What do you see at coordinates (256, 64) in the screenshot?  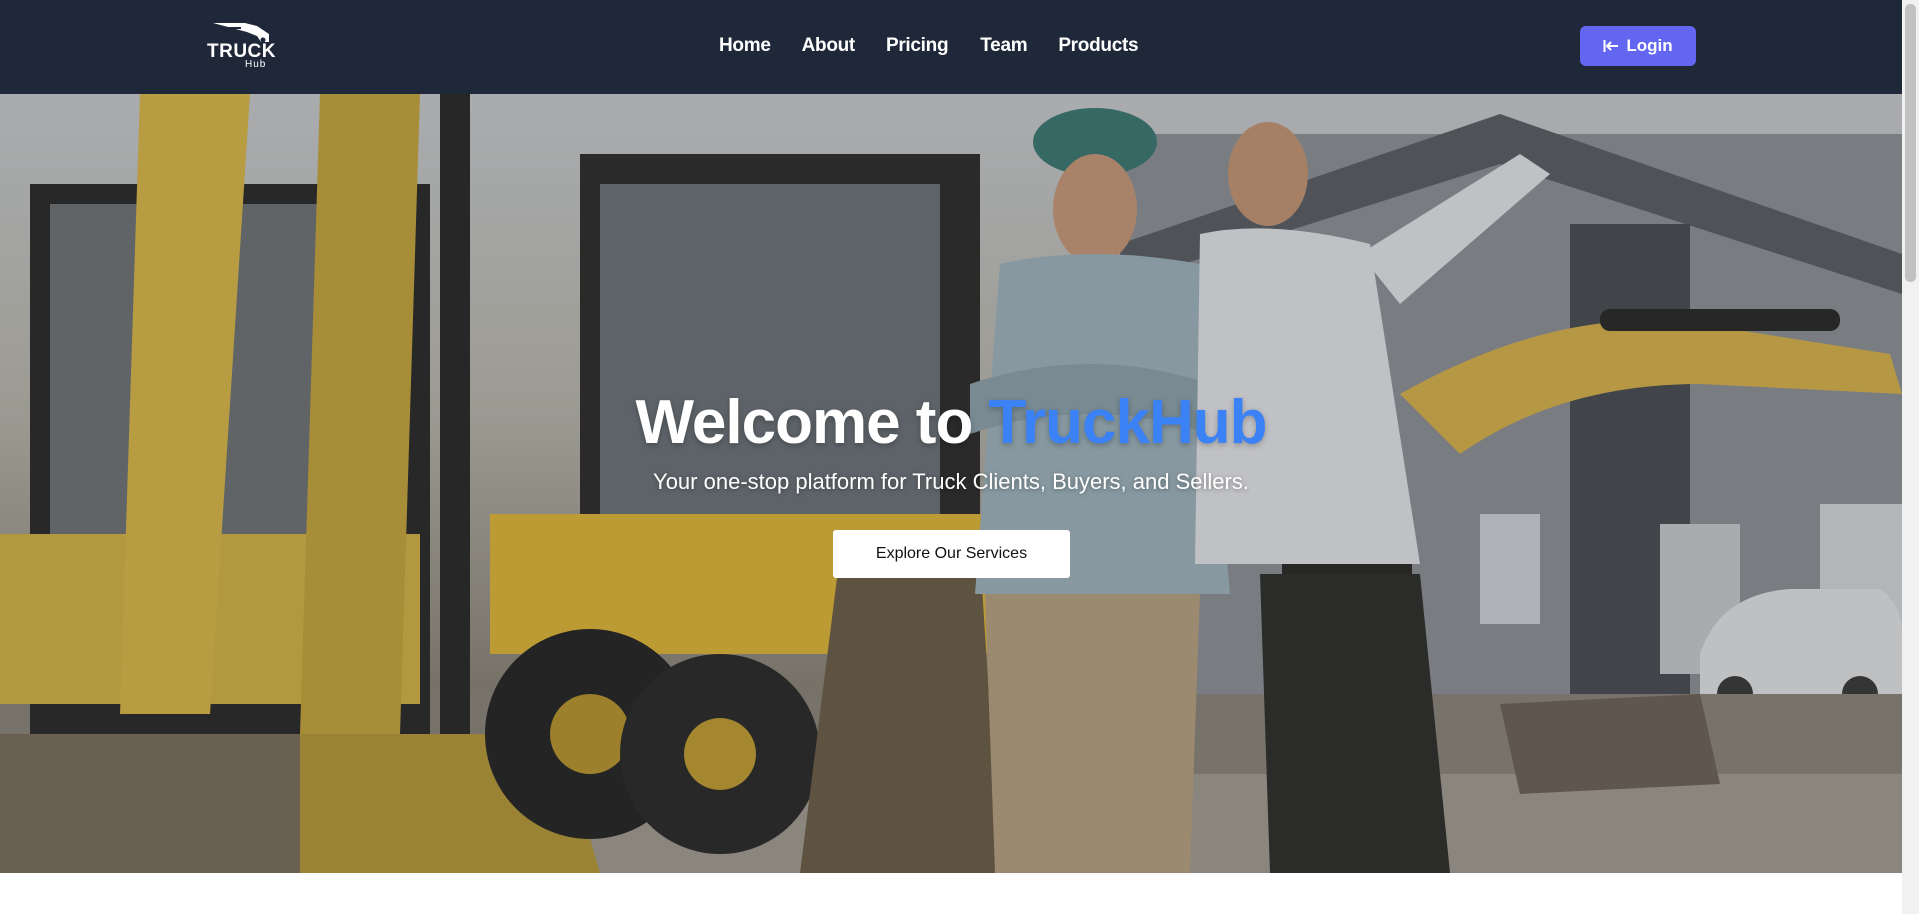 I see `logo-sub: Hub` at bounding box center [256, 64].